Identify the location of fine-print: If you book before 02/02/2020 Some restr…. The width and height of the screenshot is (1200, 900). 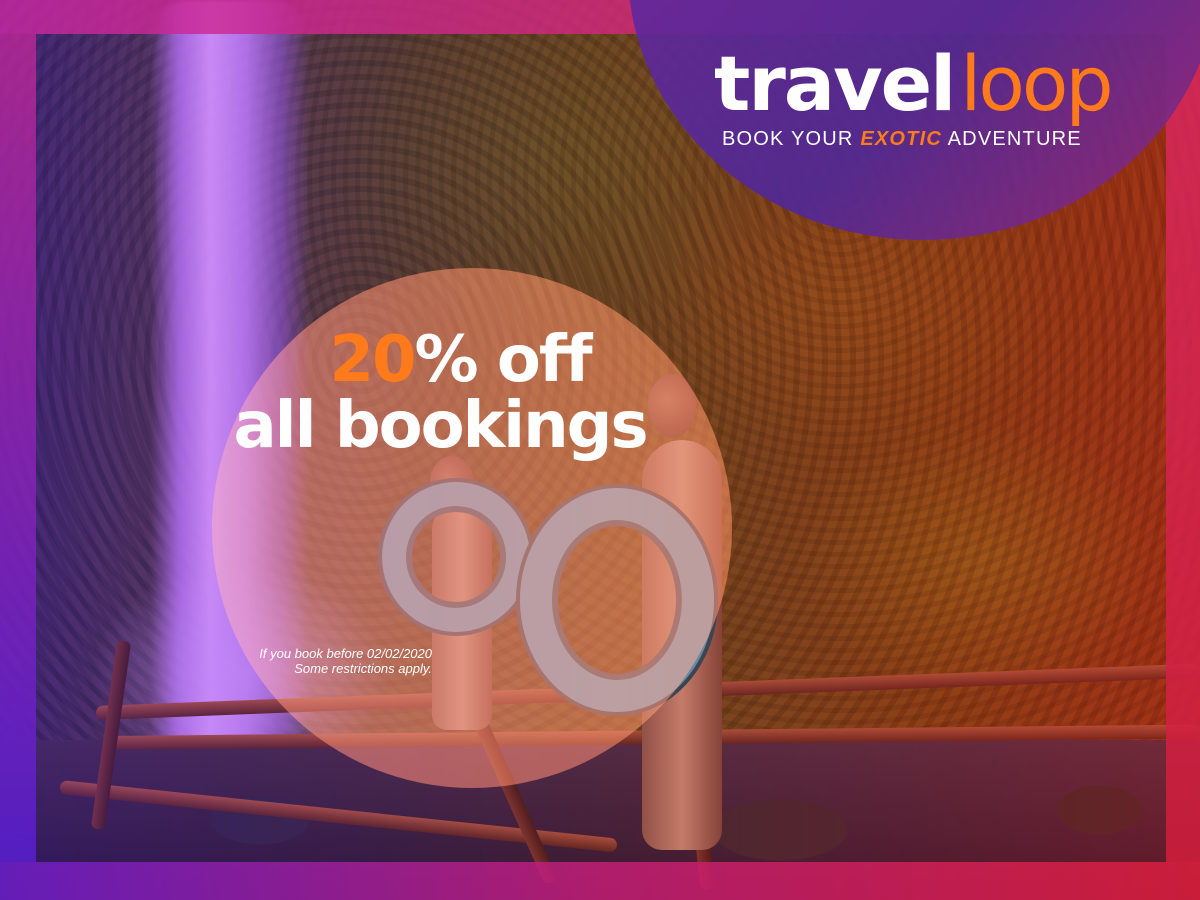
(316, 661).